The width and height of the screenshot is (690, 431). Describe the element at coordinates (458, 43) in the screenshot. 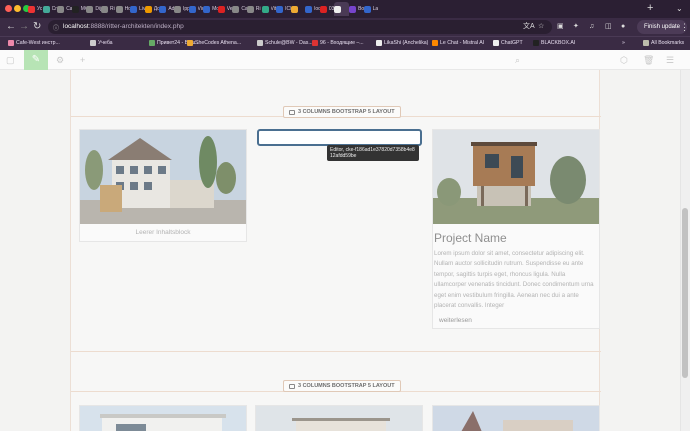

I see `bookmark-item: Le Chat - Mistral AI` at that location.